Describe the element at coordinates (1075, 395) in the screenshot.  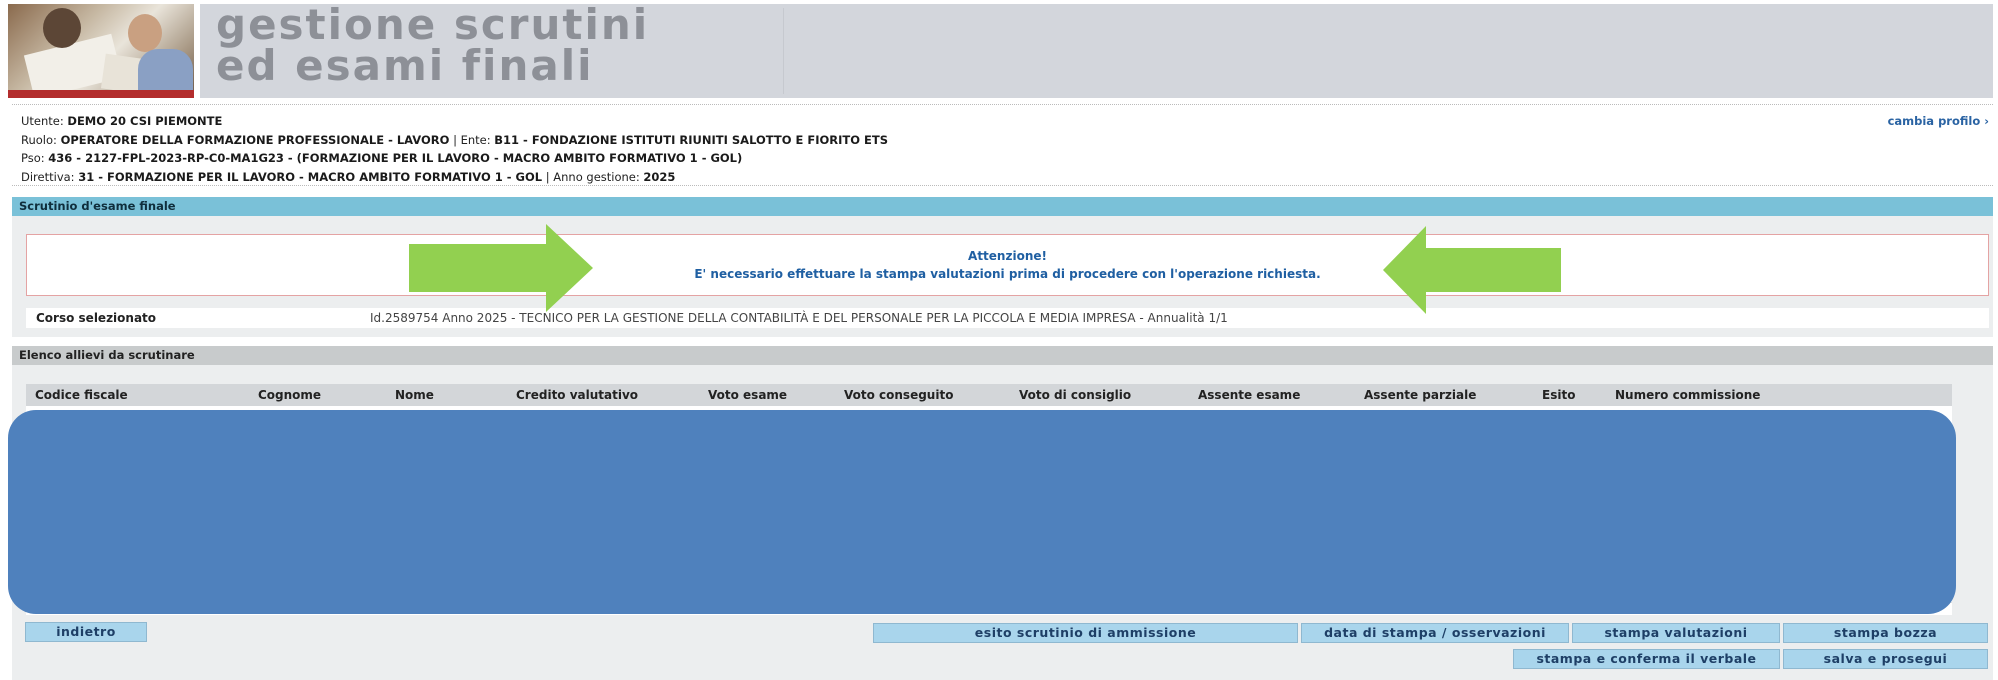
I see `column-header: Voto di consiglio` at that location.